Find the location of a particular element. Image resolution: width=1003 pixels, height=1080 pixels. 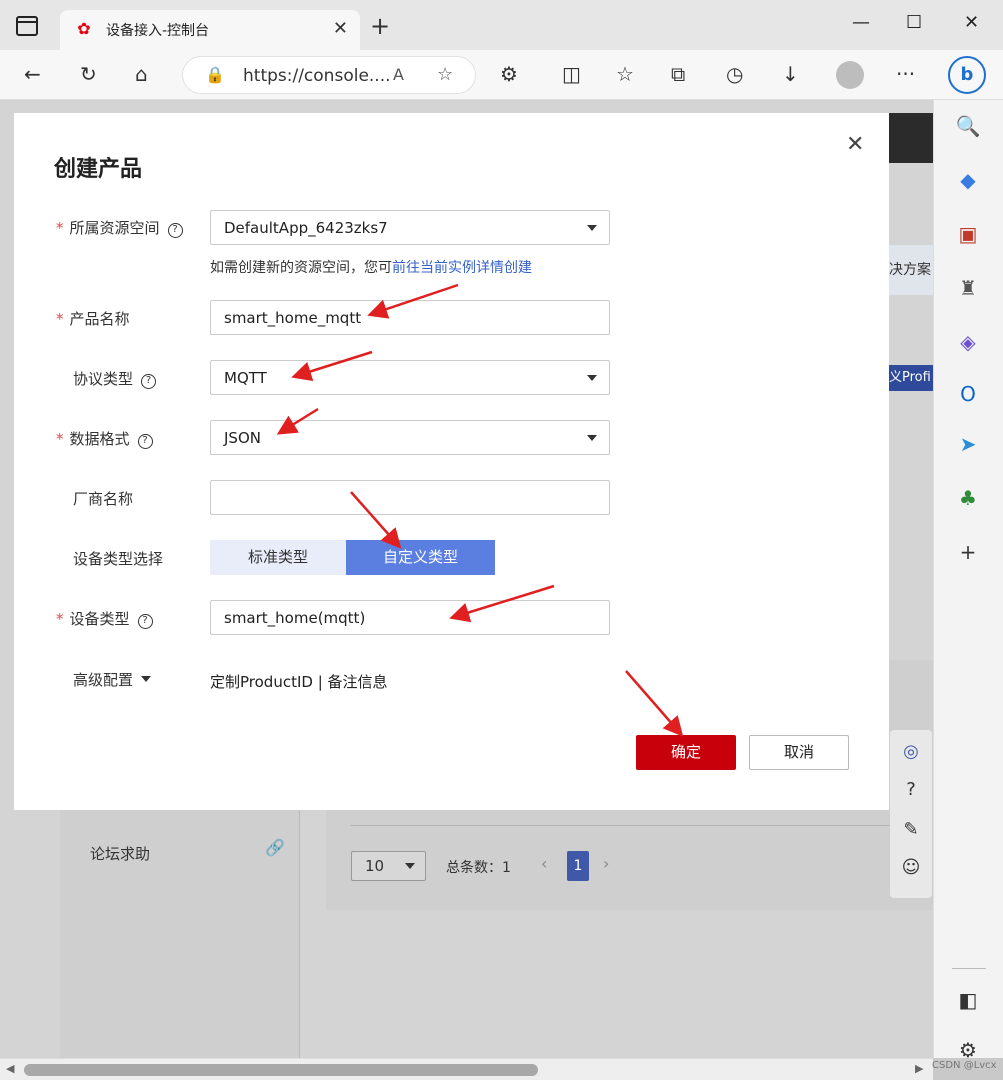

external-link-icon: 🔗 is located at coordinates (275, 847).